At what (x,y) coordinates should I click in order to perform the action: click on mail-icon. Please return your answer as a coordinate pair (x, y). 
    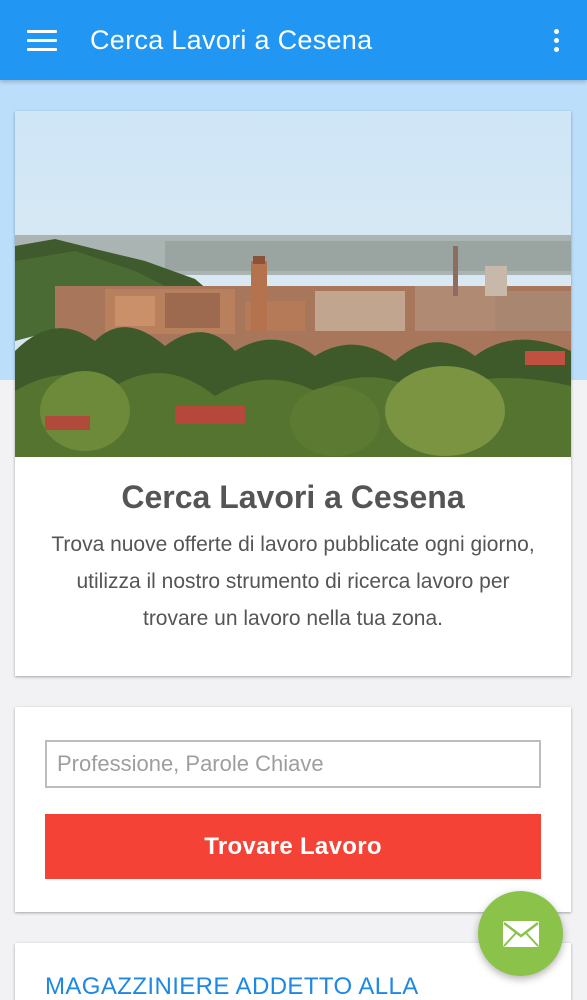
    Looking at the image, I should click on (520, 933).